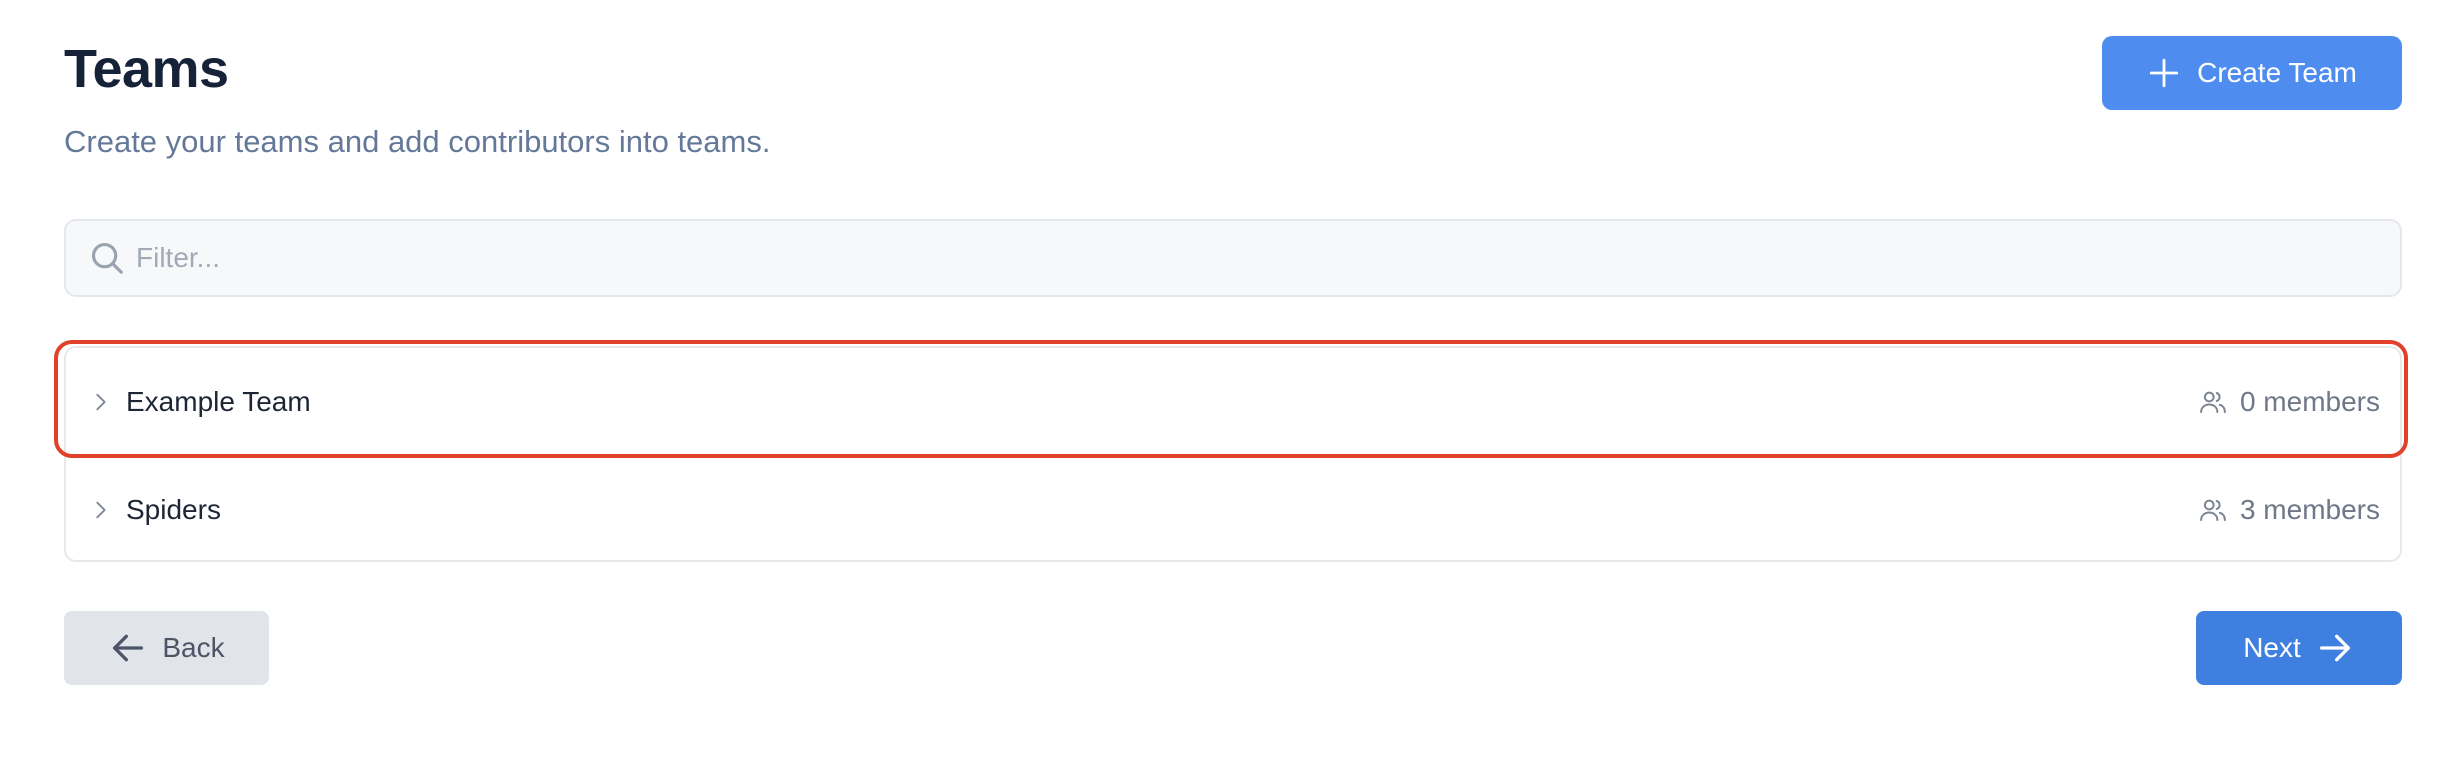 Image resolution: width=2448 pixels, height=762 pixels. Describe the element at coordinates (107, 258) in the screenshot. I see `search-icon` at that location.